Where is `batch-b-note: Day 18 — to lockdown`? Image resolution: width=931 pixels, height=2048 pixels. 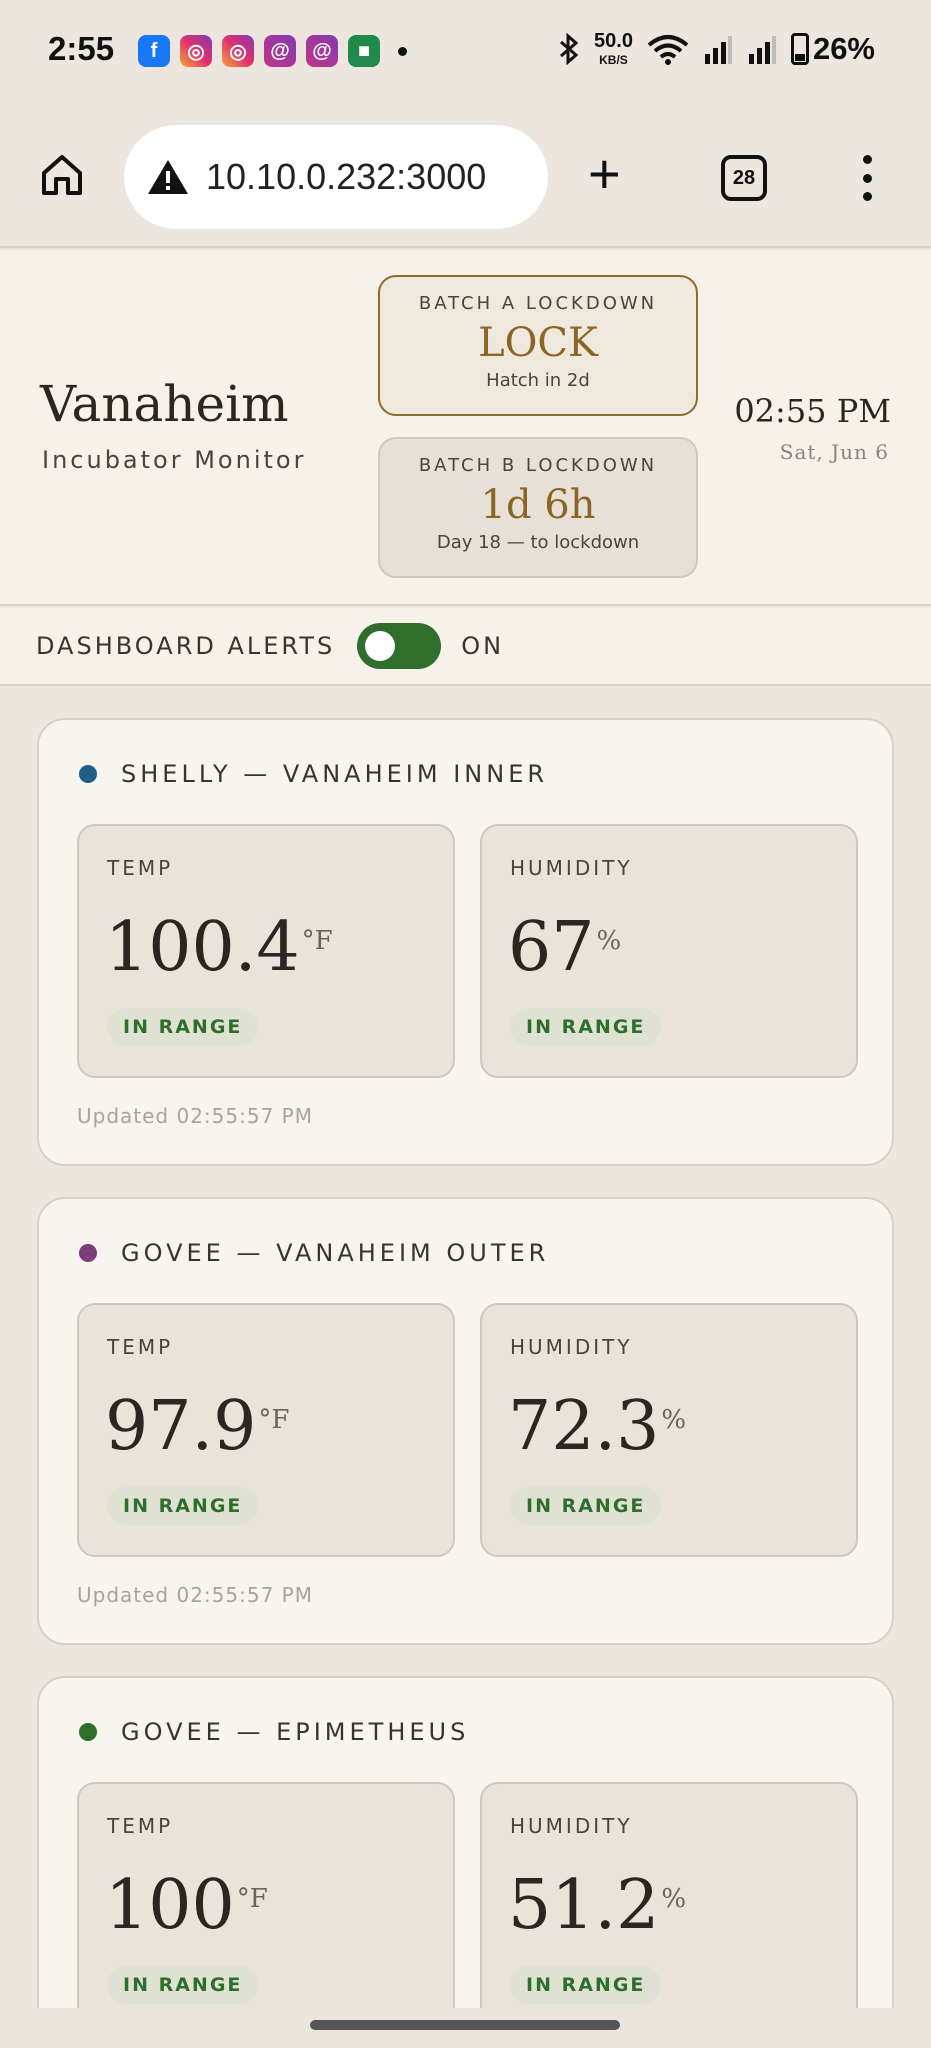 batch-b-note: Day 18 — to lockdown is located at coordinates (538, 542).